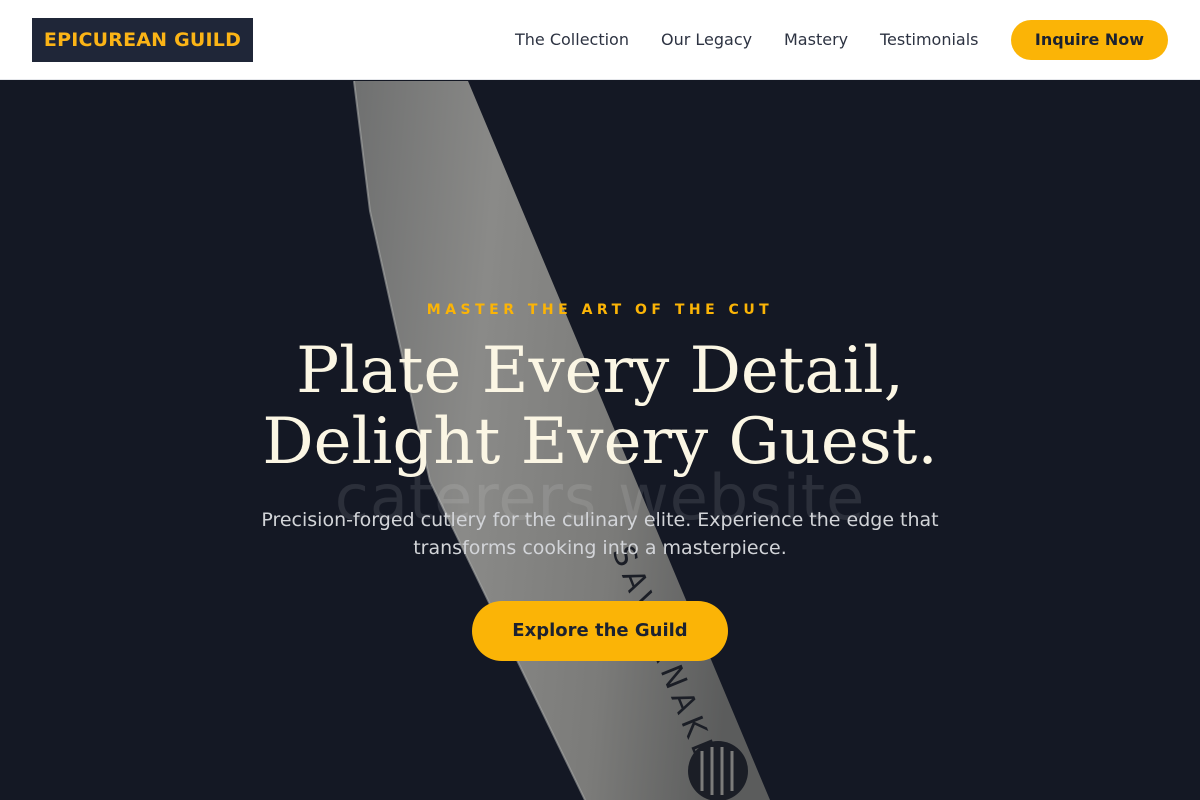 The height and width of the screenshot is (800, 1200). I want to click on blade-emblem-icon, so click(718, 770).